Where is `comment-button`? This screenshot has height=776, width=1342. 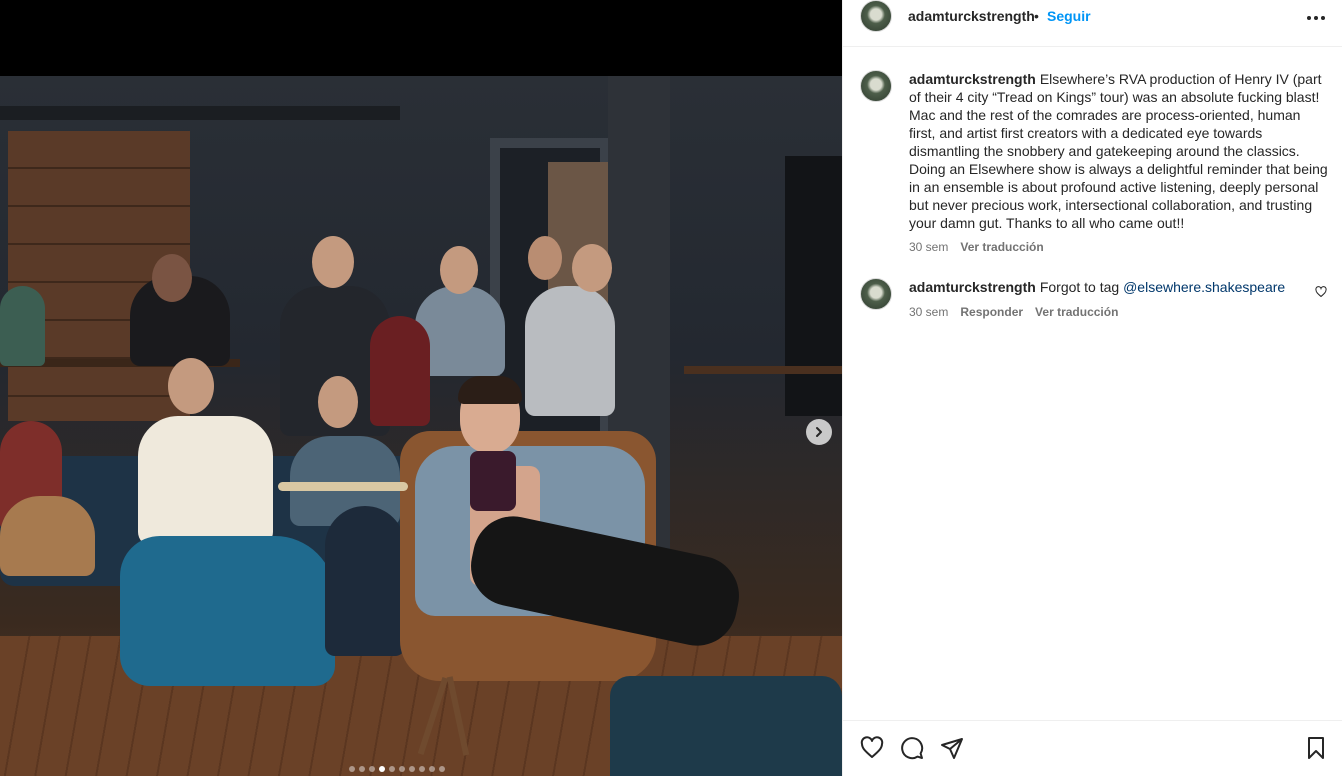 comment-button is located at coordinates (912, 749).